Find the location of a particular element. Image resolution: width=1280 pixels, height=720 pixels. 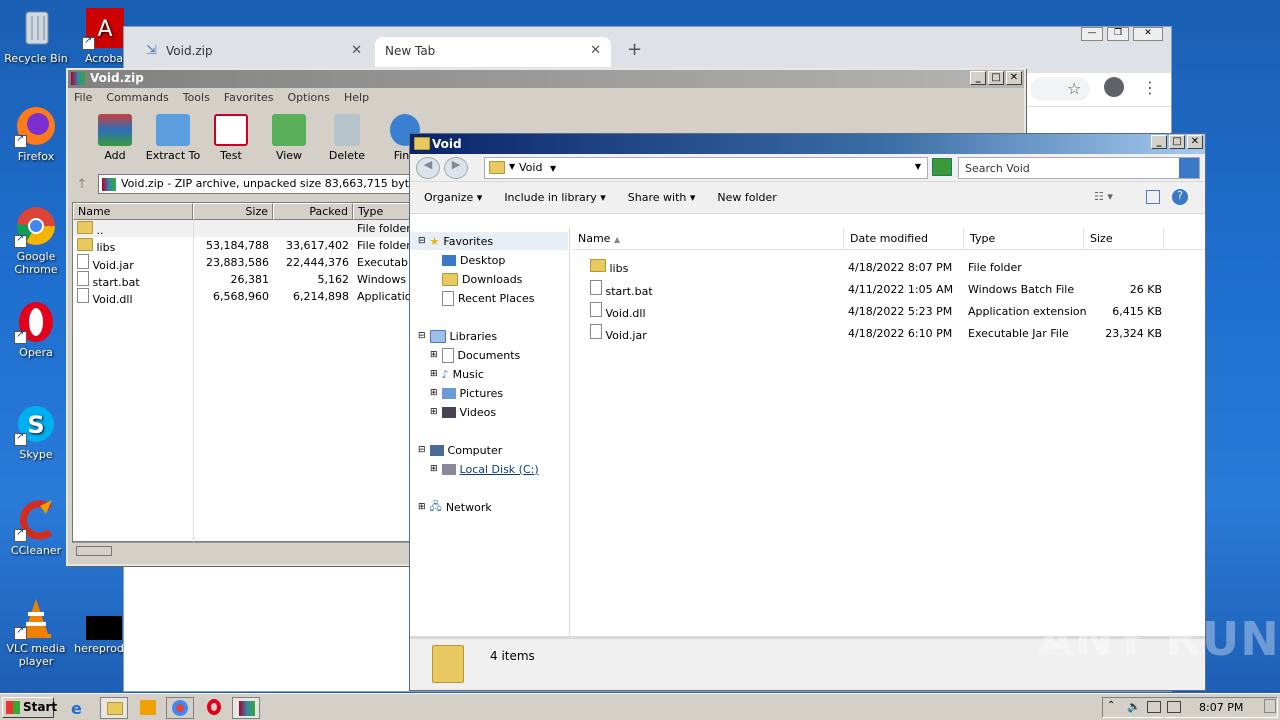

include-in-library-button: Include in library ▾ is located at coordinates (554, 197).